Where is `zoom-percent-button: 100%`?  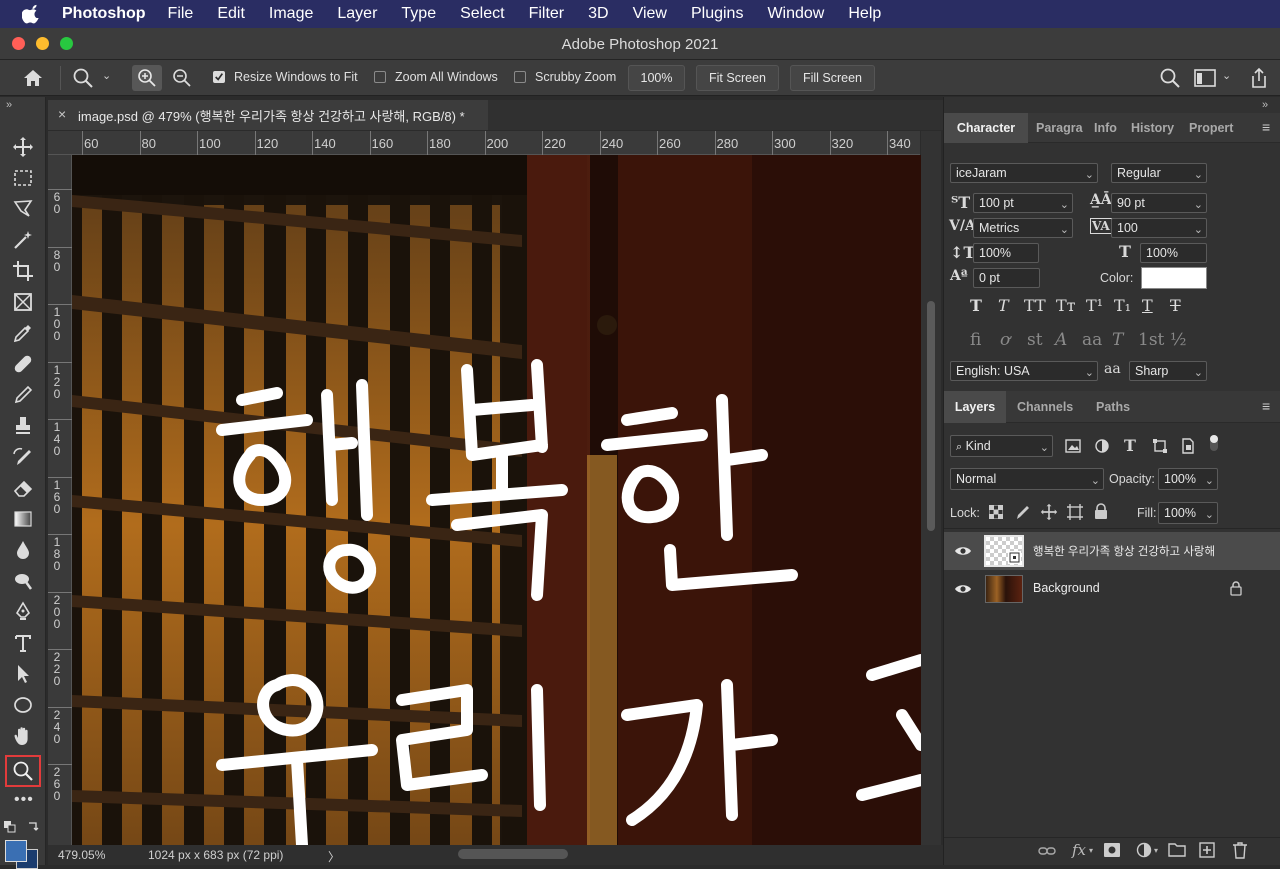 zoom-percent-button: 100% is located at coordinates (656, 78).